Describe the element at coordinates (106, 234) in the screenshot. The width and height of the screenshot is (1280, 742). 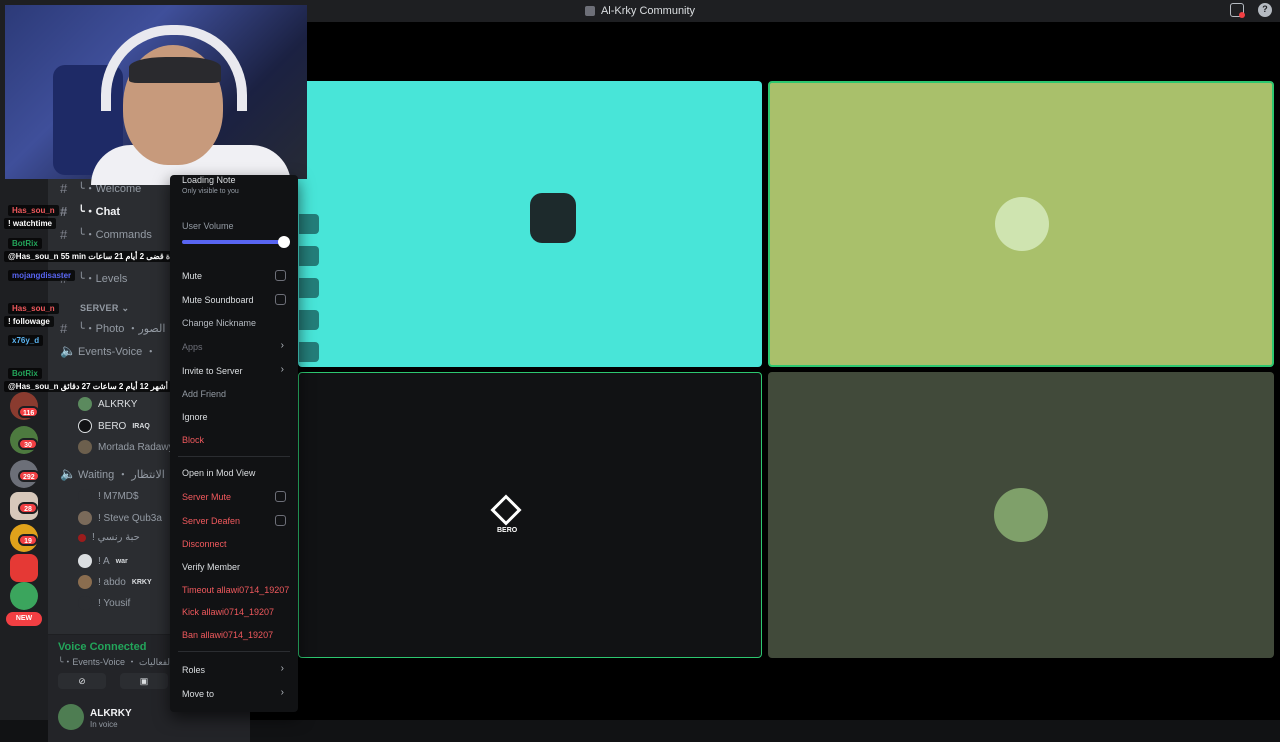
I see `channel-commands: # ╰・Commands` at that location.